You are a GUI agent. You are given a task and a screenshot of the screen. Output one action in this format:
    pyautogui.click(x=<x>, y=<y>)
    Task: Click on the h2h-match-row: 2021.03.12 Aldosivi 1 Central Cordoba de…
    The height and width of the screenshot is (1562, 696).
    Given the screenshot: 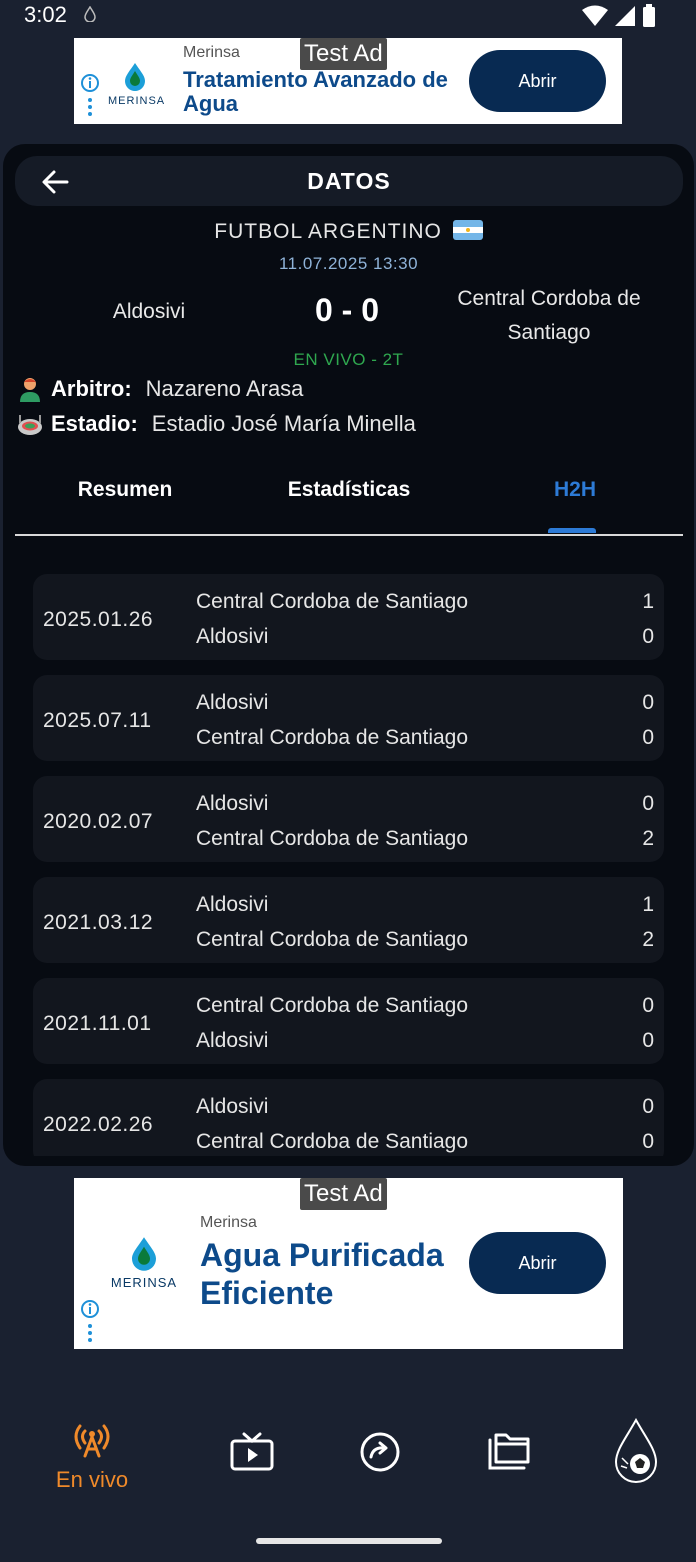 What is the action you would take?
    pyautogui.click(x=348, y=920)
    